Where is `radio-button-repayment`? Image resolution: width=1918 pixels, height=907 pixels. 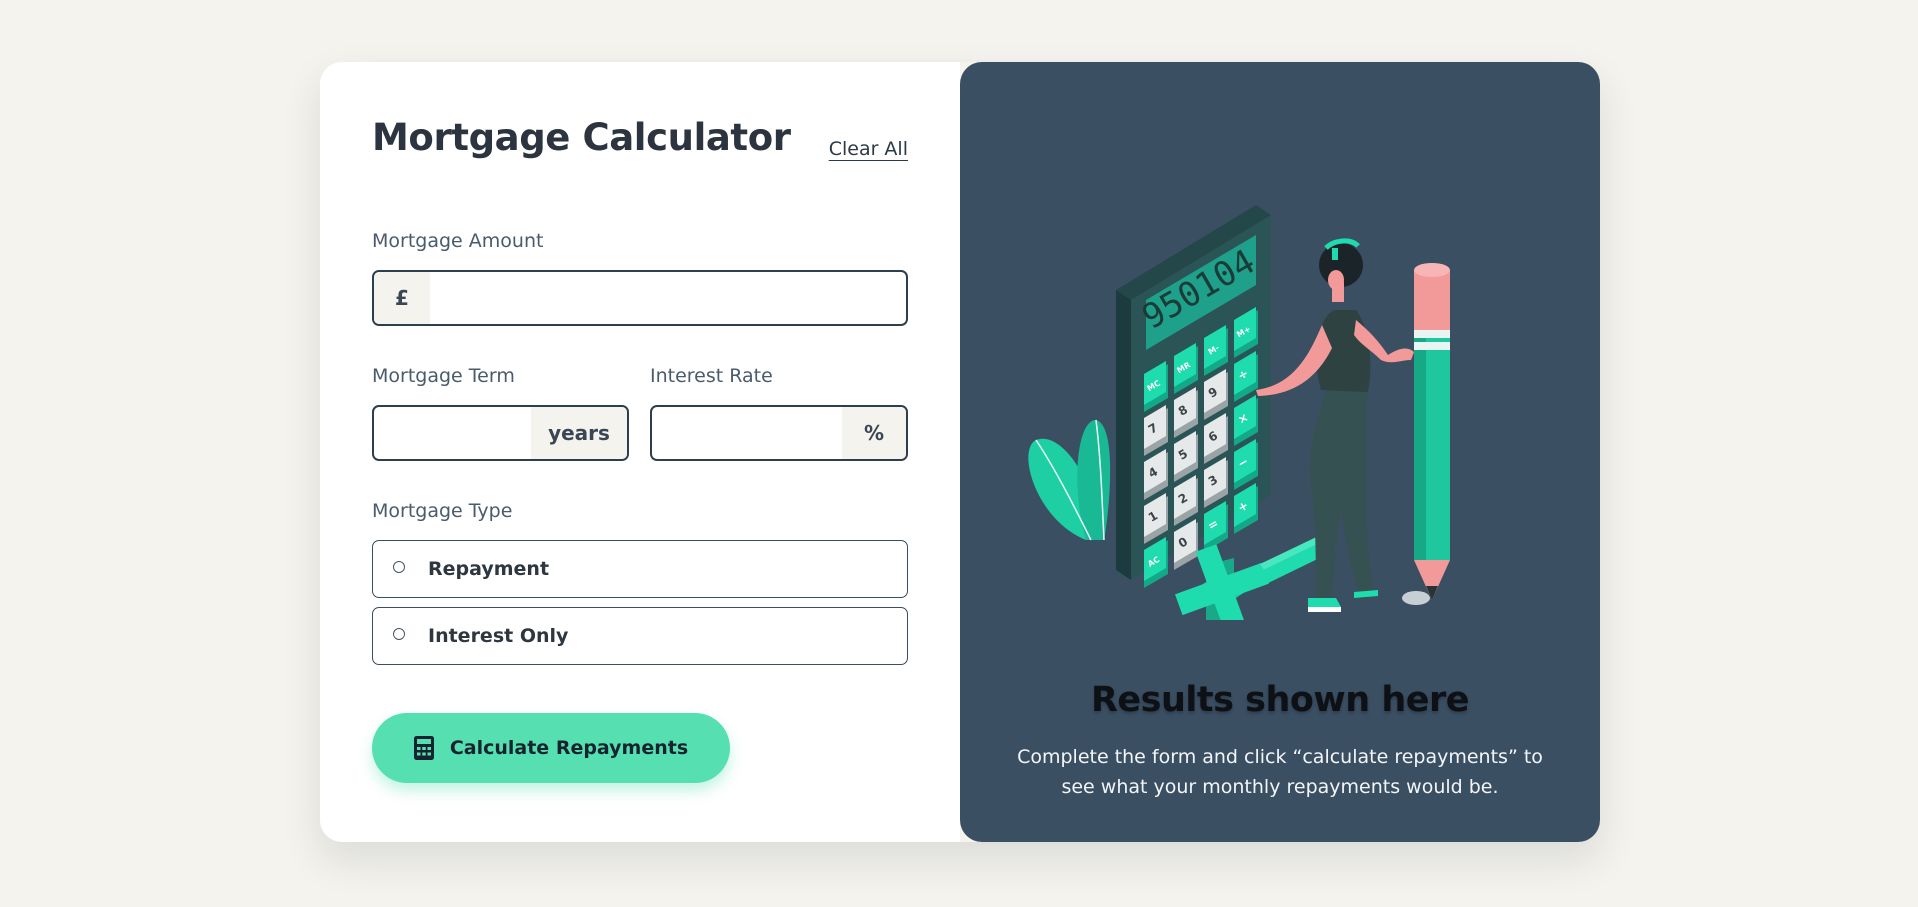 radio-button-repayment is located at coordinates (399, 567).